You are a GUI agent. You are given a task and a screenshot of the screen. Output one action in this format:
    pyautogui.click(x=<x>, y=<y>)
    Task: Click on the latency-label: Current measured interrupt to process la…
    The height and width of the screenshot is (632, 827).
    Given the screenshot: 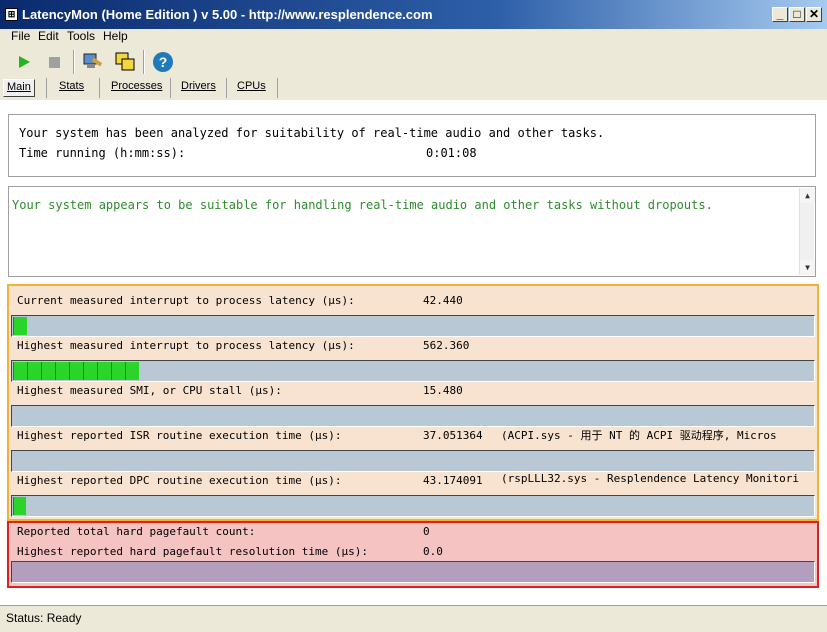 What is the action you would take?
    pyautogui.click(x=186, y=300)
    